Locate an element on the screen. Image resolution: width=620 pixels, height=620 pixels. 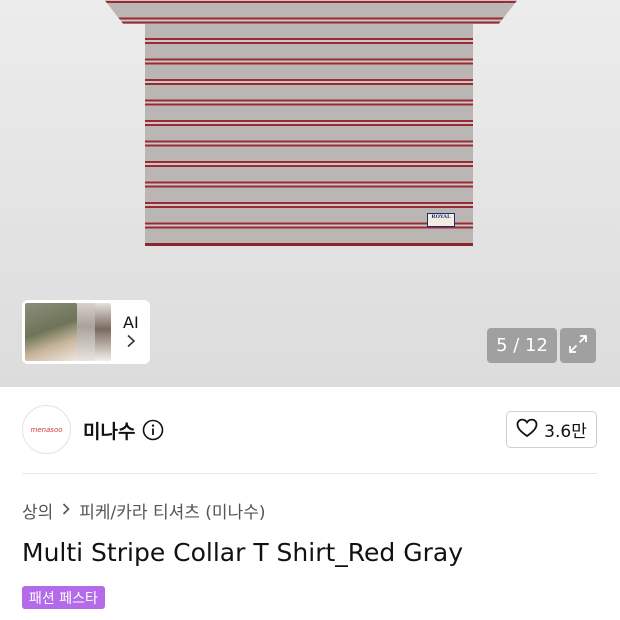
breadcrumb: 상의 피케/카라 티셔츠 (미나수) is located at coordinates (143, 510).